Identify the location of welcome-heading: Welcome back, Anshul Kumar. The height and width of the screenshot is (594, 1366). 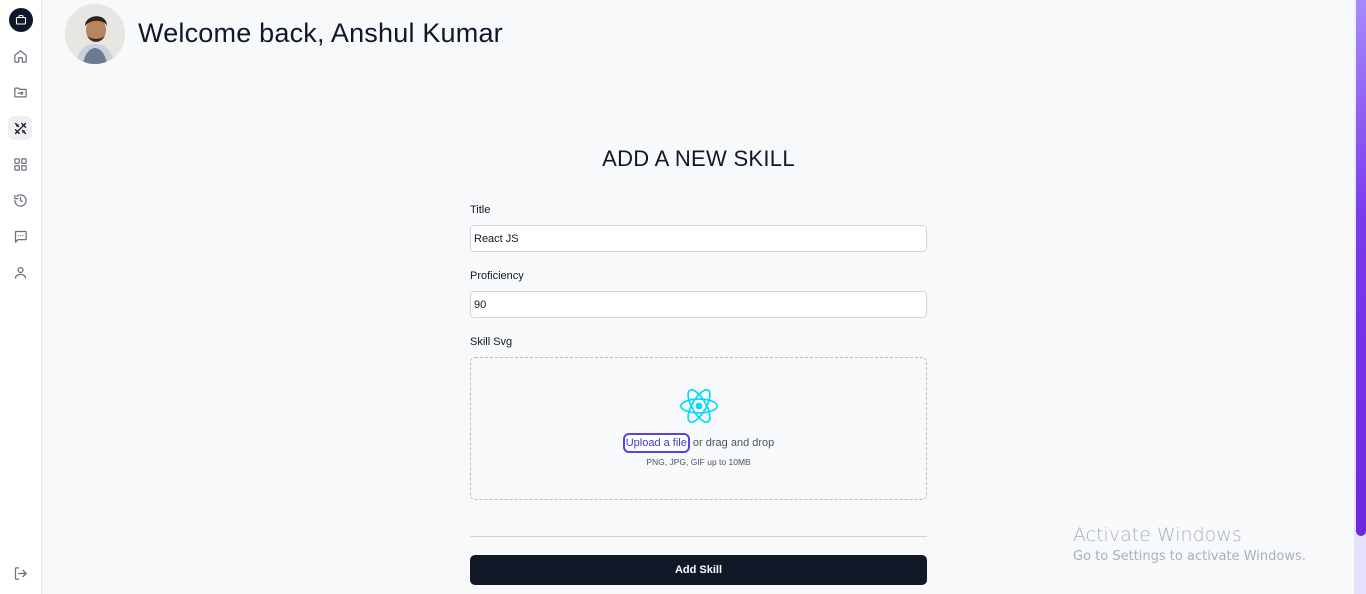
(320, 33).